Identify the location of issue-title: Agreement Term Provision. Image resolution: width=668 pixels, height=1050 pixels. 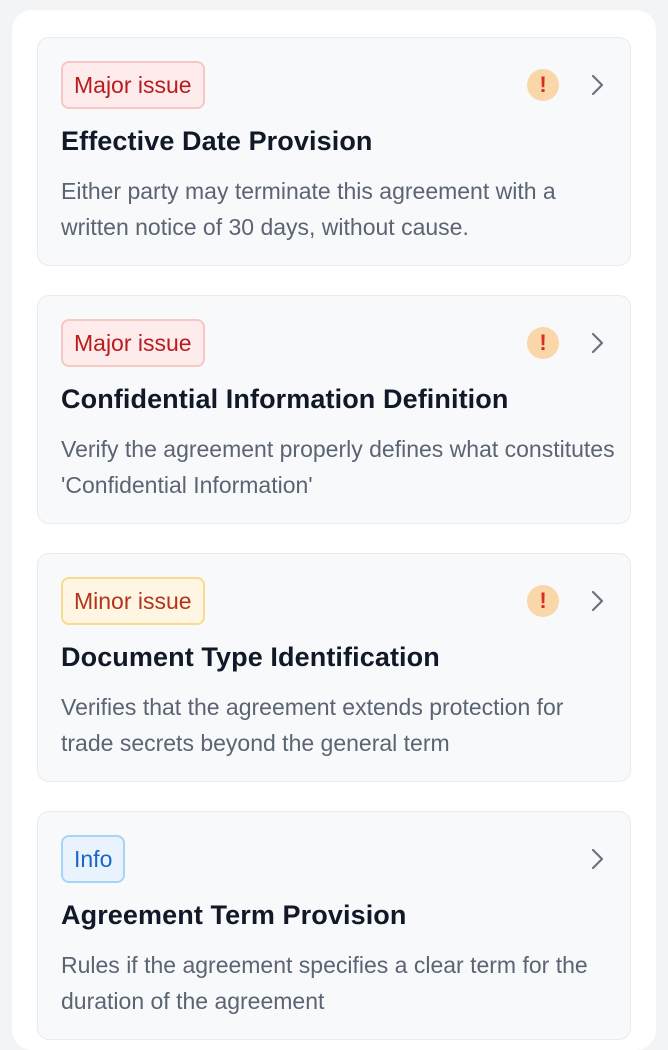
(234, 915).